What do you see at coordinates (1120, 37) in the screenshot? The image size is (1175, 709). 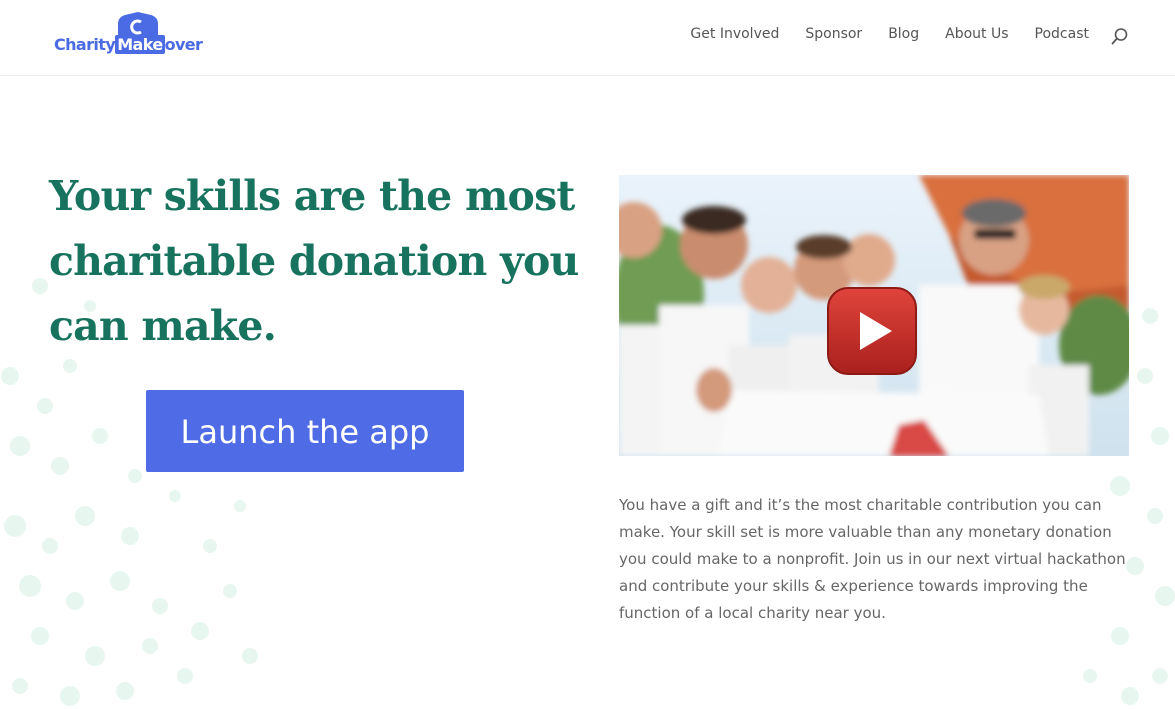 I see `search-icon` at bounding box center [1120, 37].